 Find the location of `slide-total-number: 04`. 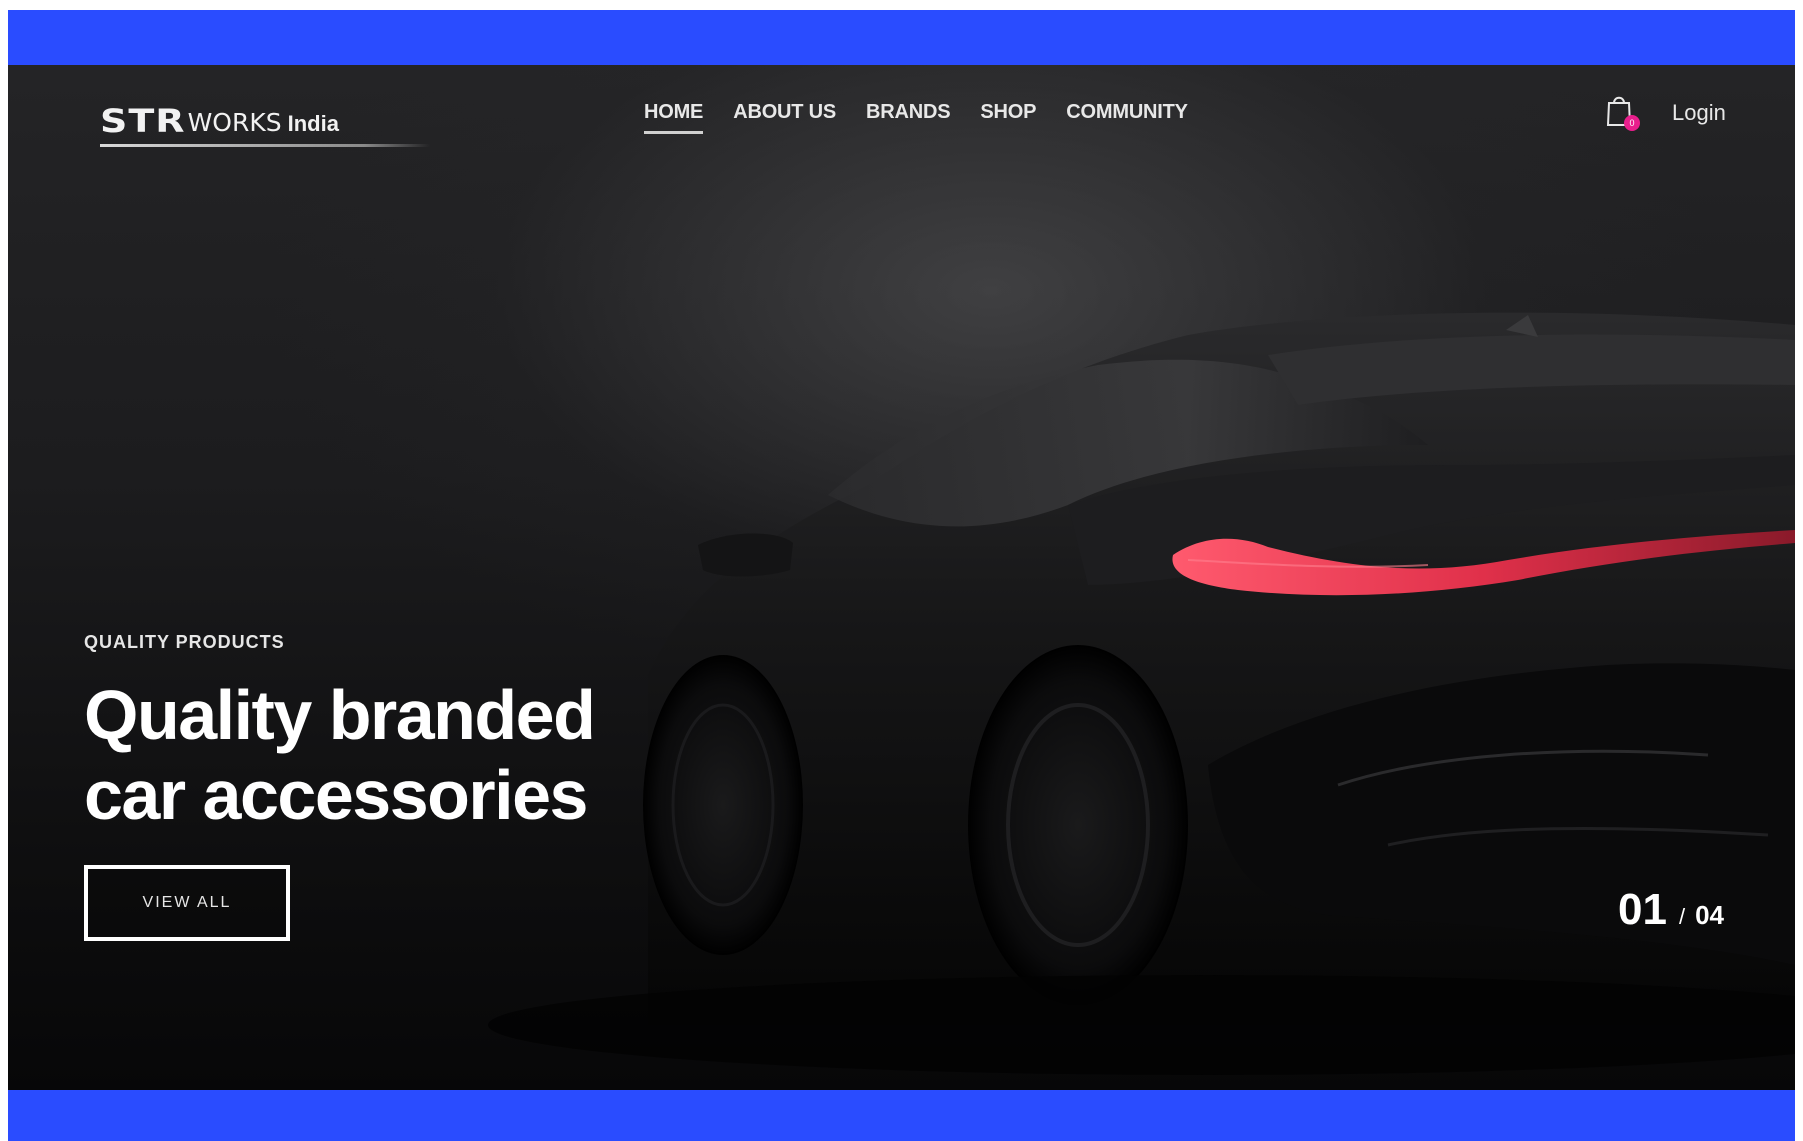

slide-total-number: 04 is located at coordinates (1709, 915).